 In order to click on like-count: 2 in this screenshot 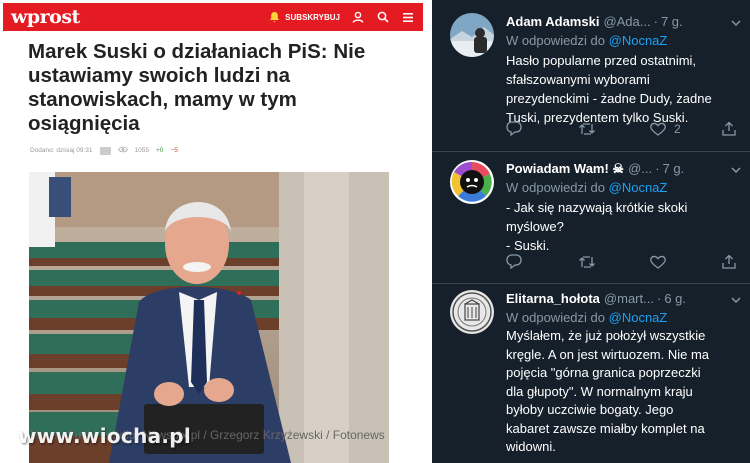, I will do `click(677, 128)`.